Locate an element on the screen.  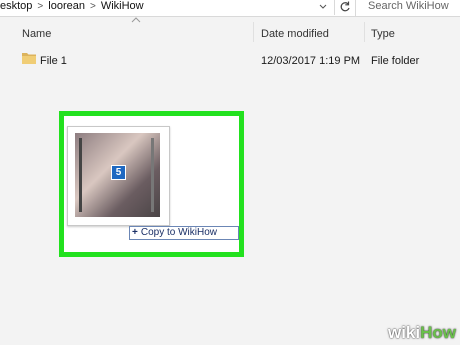
chevron-down-icon is located at coordinates (323, 8).